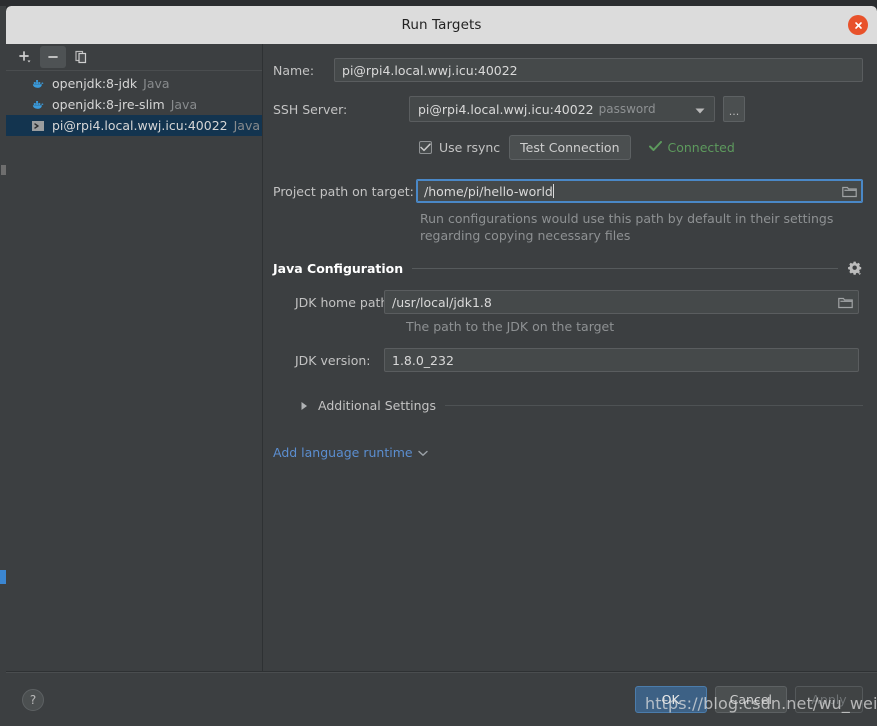  I want to click on ssh-server-select: pi@rpi4.local.wwj.icu:40022 password, so click(562, 109).